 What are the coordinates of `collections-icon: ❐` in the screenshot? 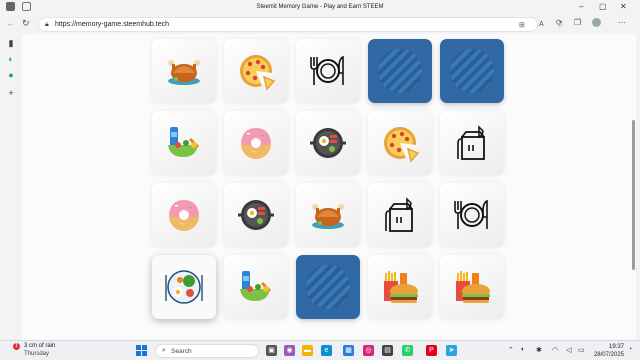 It's located at (577, 22).